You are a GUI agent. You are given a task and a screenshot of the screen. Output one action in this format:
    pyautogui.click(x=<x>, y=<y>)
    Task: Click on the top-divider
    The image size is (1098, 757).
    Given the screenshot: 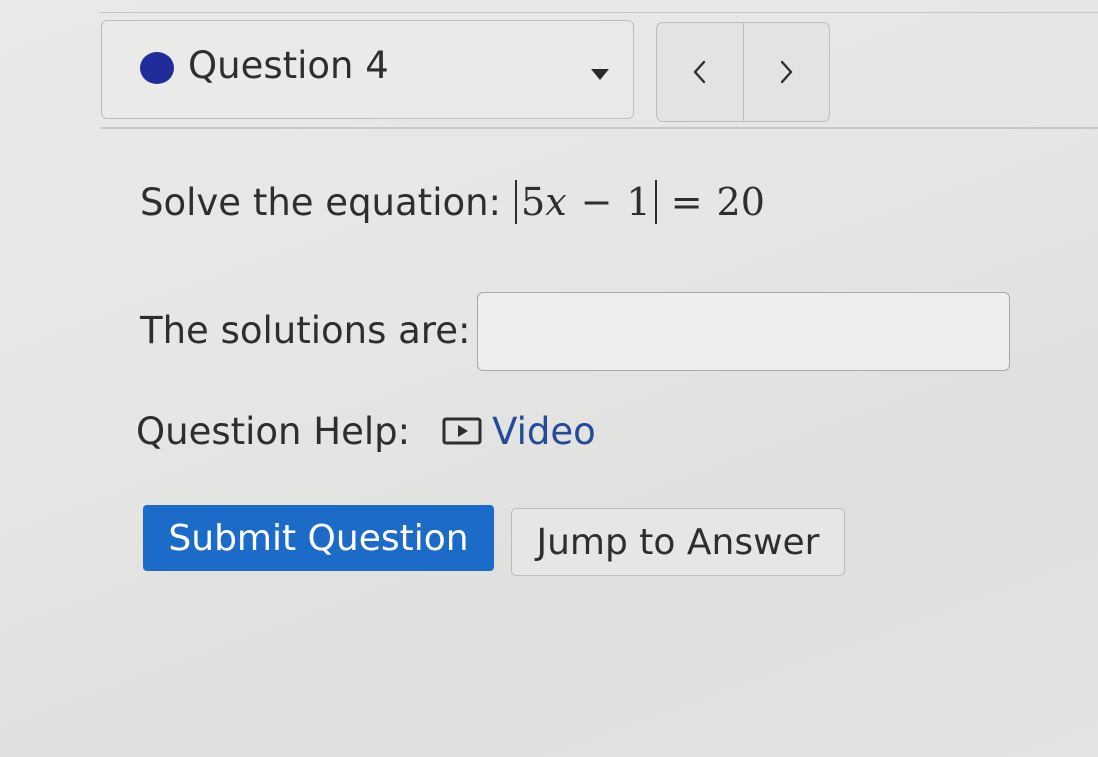 What is the action you would take?
    pyautogui.click(x=599, y=12)
    